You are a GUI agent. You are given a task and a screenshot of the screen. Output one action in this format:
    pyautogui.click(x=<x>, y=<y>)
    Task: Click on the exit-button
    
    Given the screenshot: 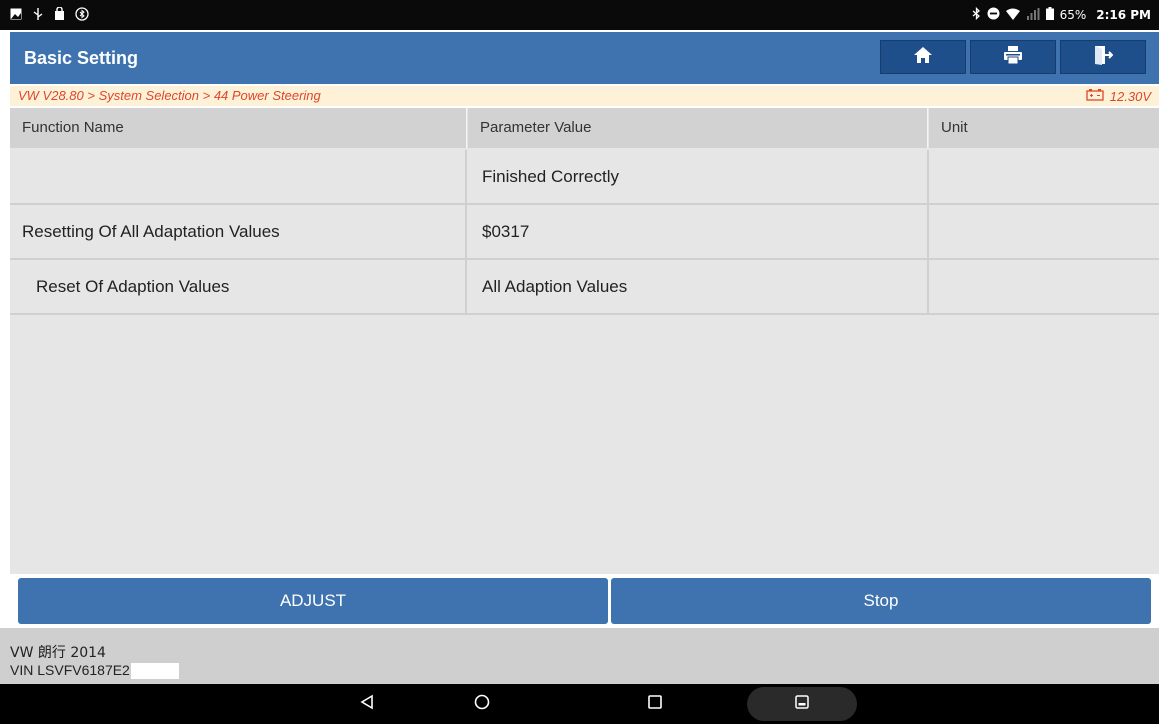 What is the action you would take?
    pyautogui.click(x=1103, y=57)
    